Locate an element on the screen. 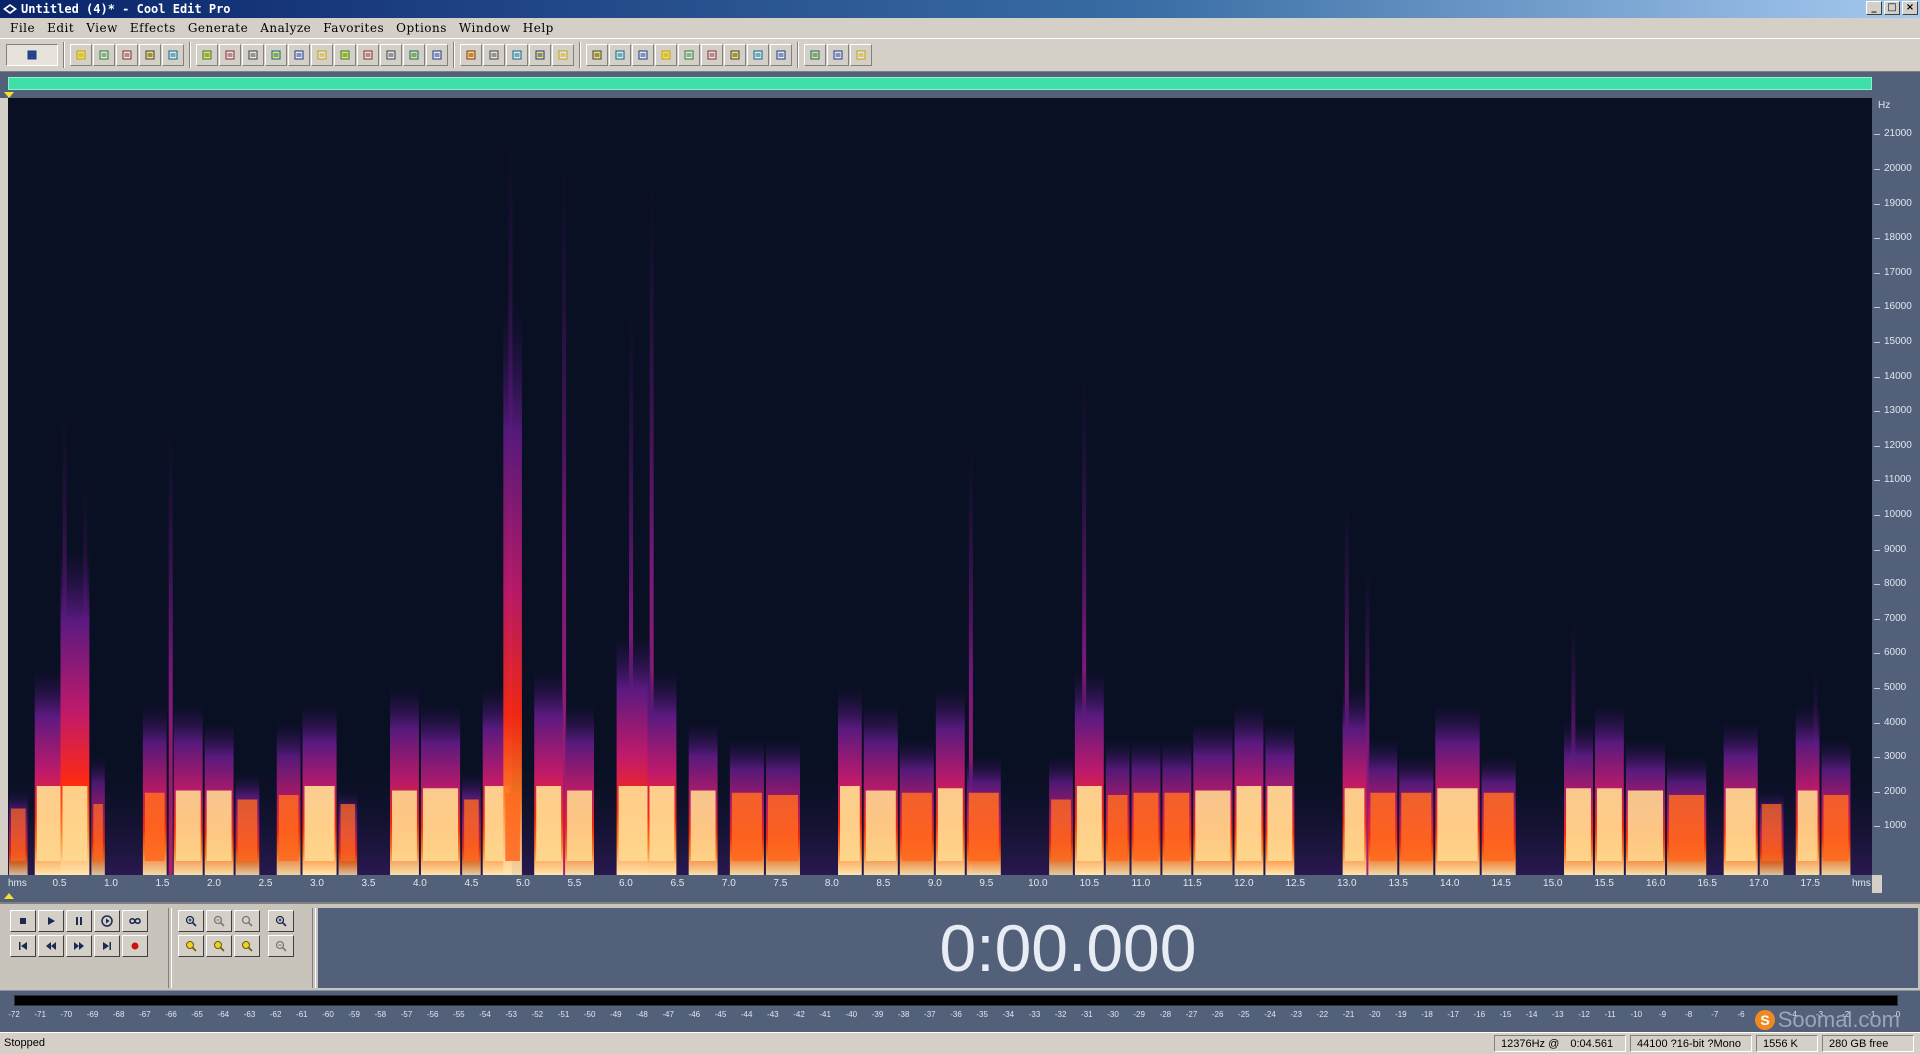 This screenshot has width=1920, height=1054. zoom-selection-button is located at coordinates (247, 946).